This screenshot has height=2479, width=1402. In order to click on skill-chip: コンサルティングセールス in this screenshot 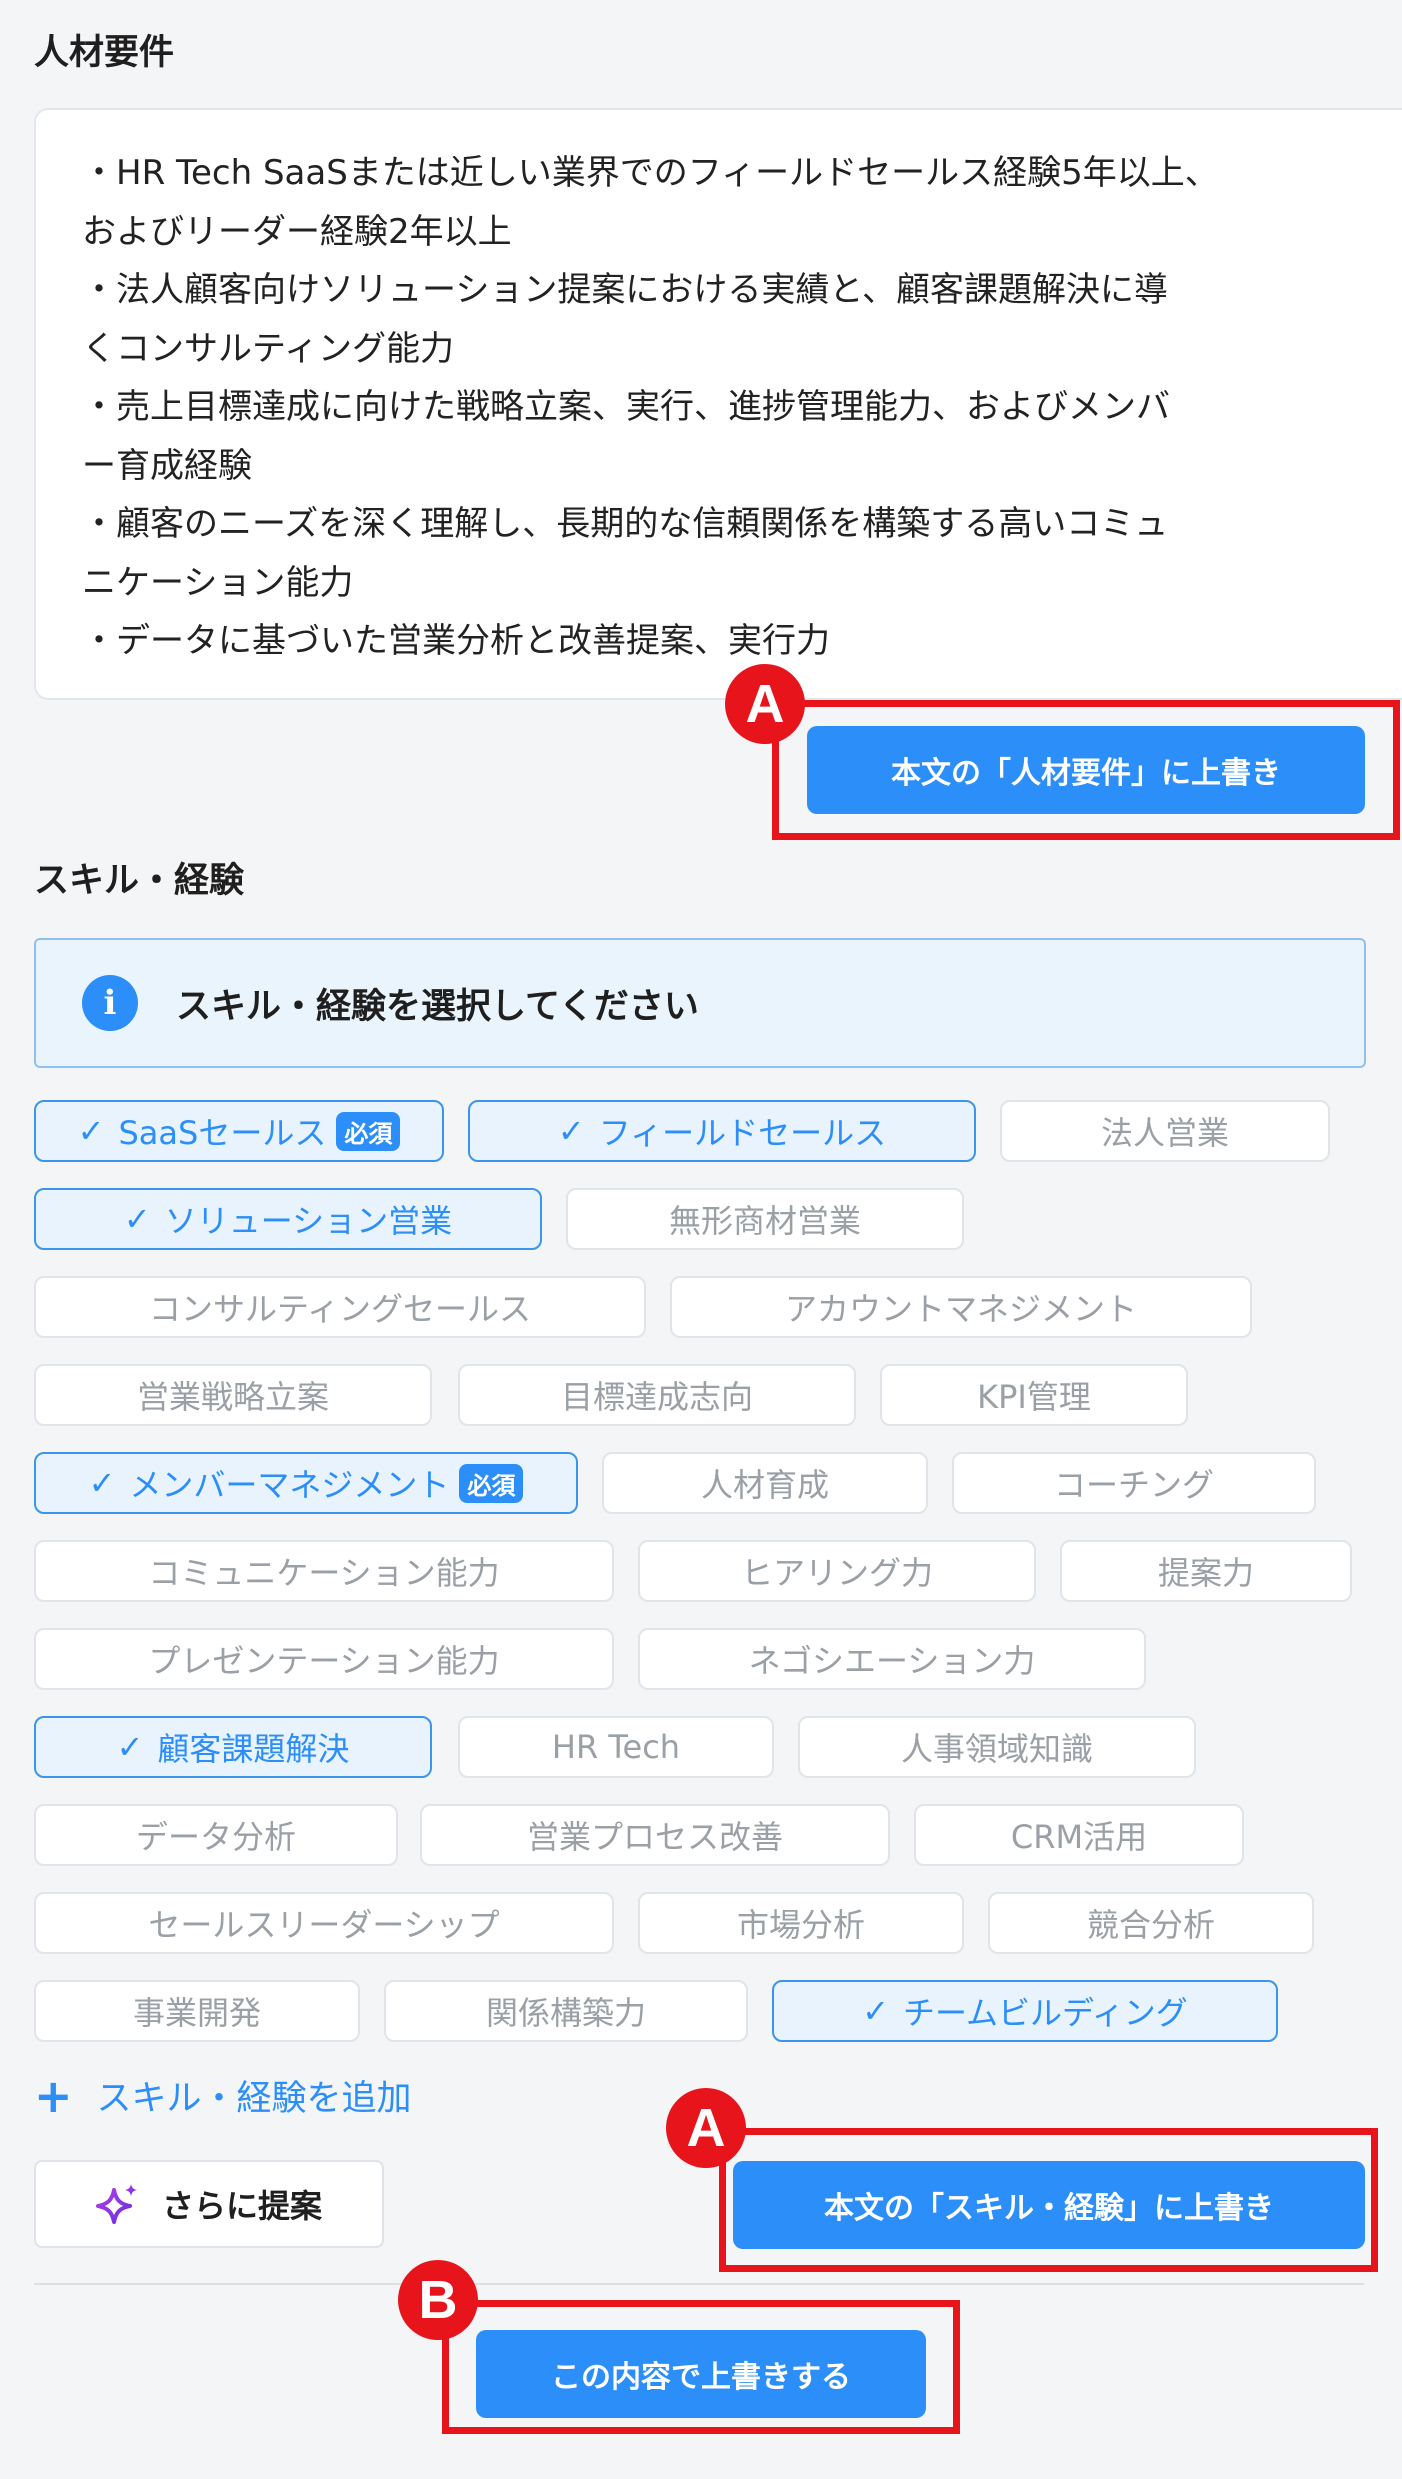, I will do `click(340, 1307)`.